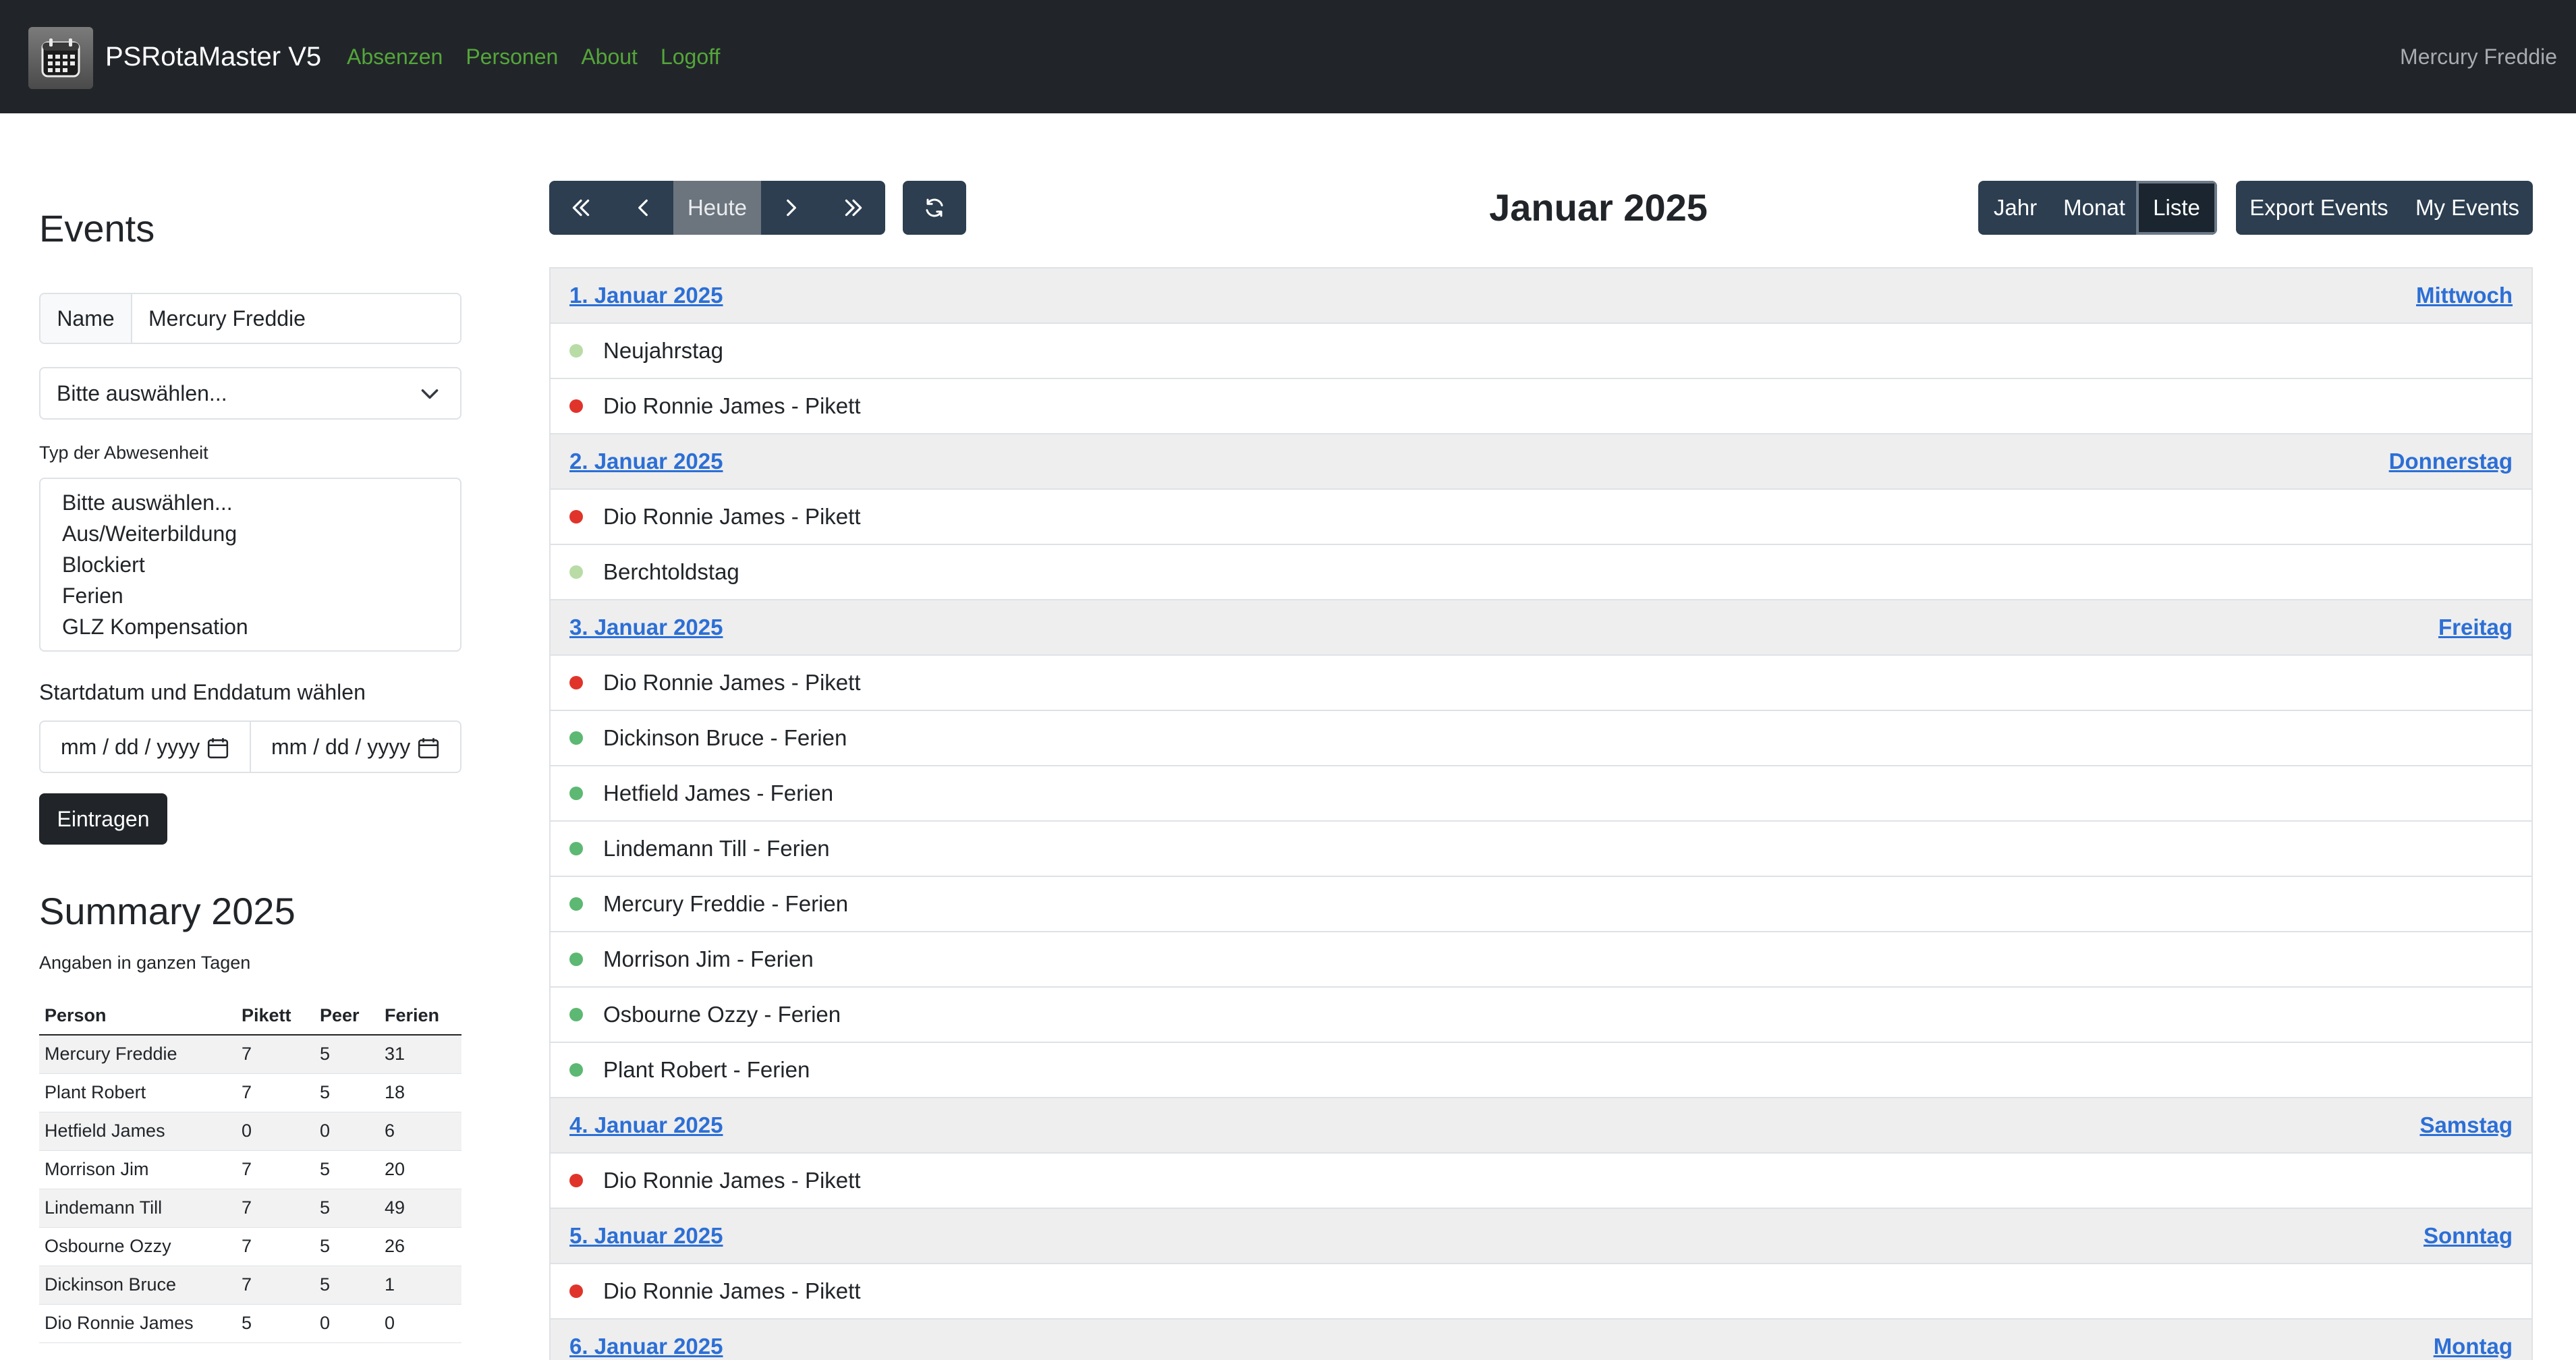  Describe the element at coordinates (1541, 352) in the screenshot. I see `event-row: Neujahrstag` at that location.